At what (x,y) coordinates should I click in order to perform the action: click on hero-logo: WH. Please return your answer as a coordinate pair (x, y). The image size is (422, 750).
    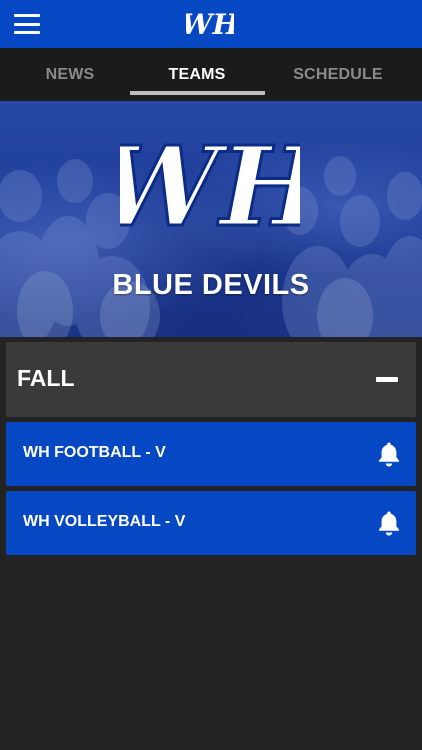
    Looking at the image, I should click on (210, 187).